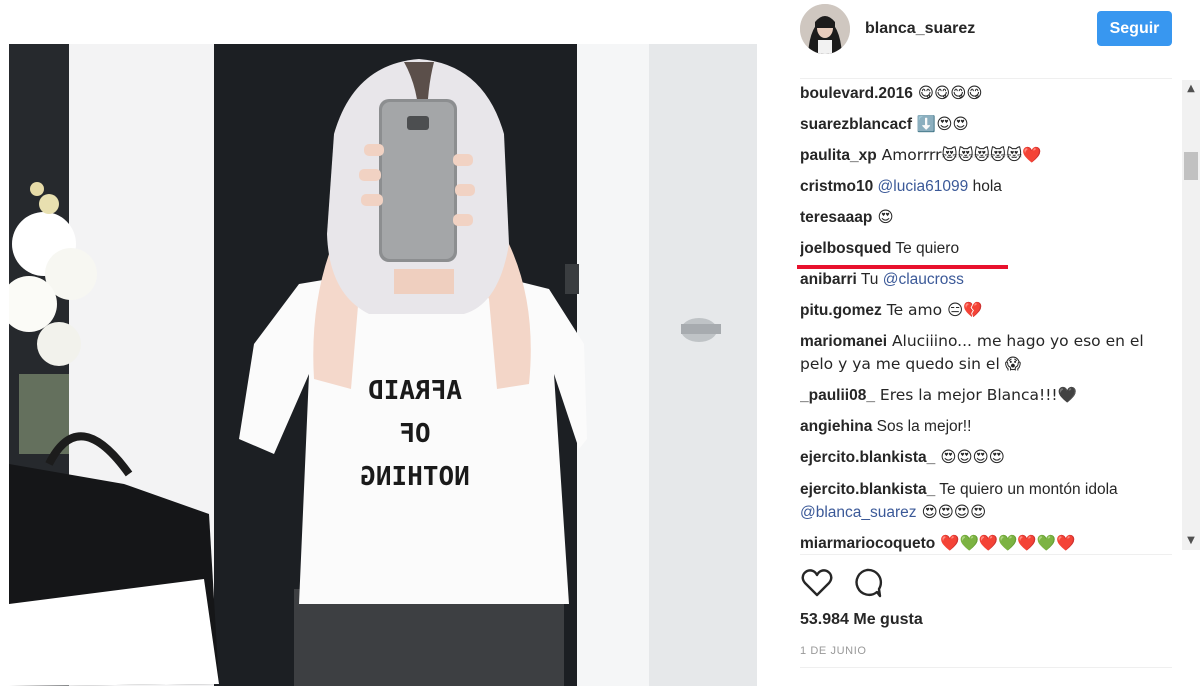 The height and width of the screenshot is (697, 1200). What do you see at coordinates (902, 267) in the screenshot?
I see `highlight-underline` at bounding box center [902, 267].